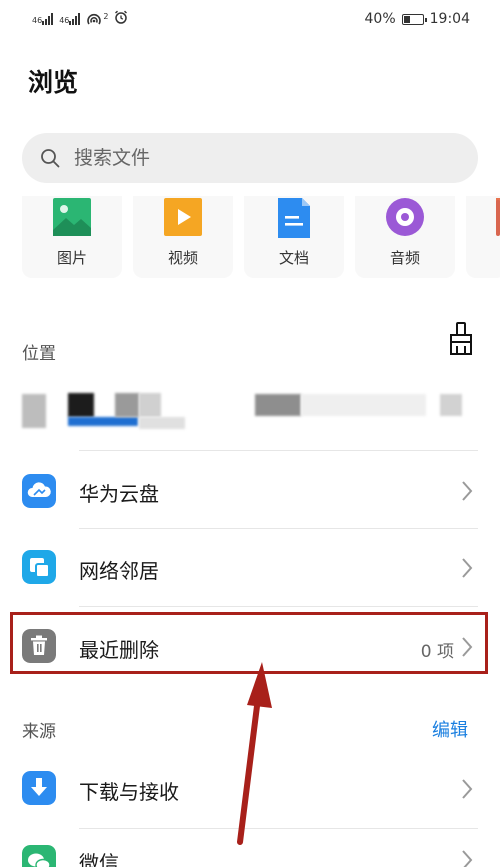 Image resolution: width=500 pixels, height=867 pixels. I want to click on highlight-annotation, so click(249, 643).